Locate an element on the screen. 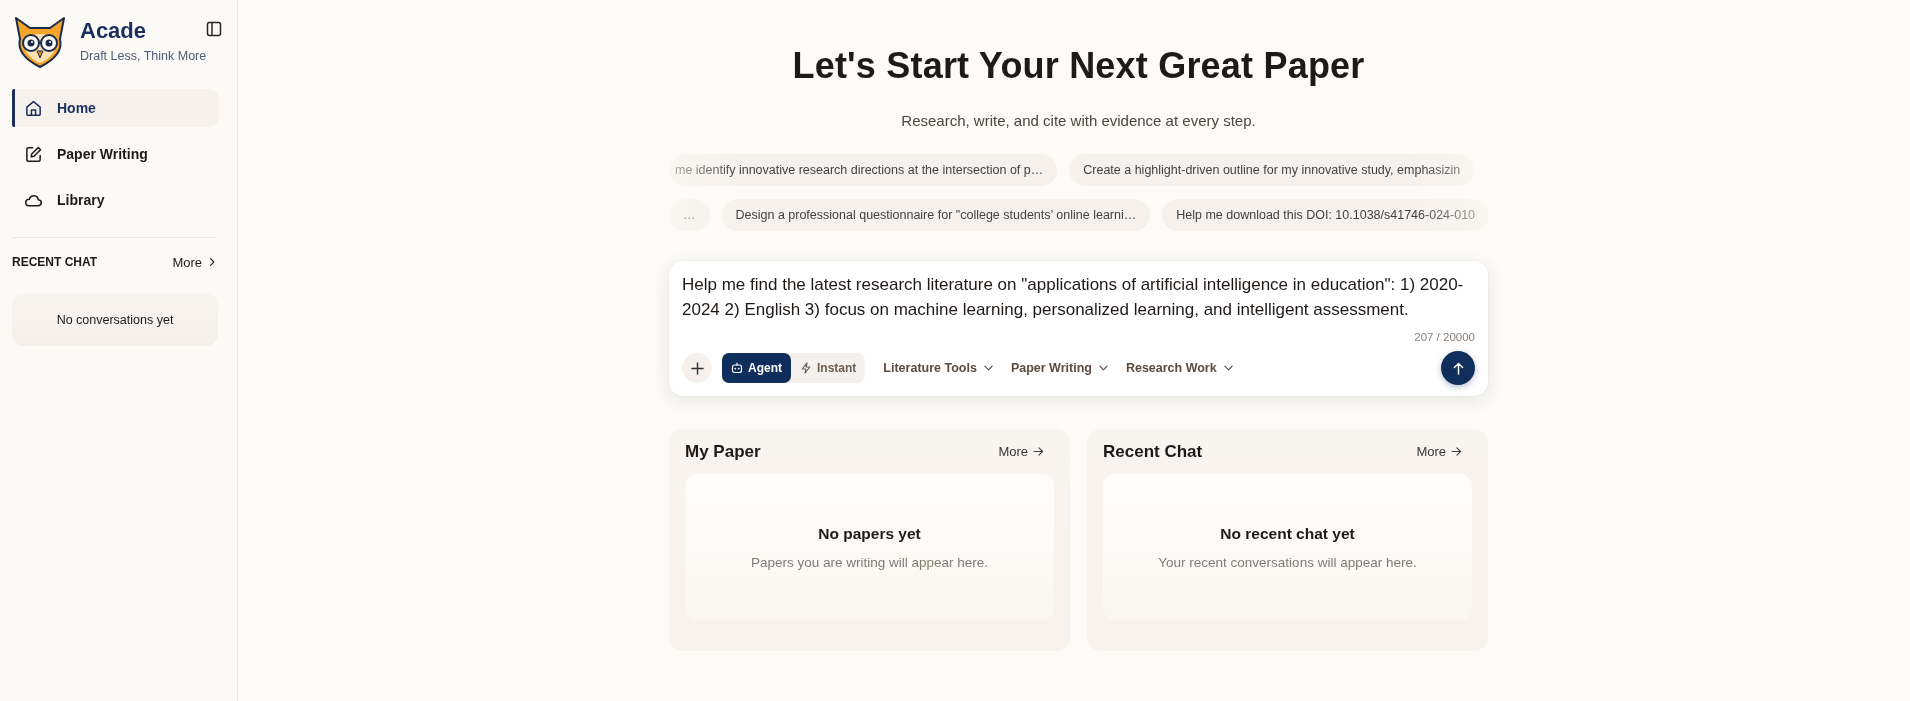 The image size is (1910, 701). nav-item: Paper Writing is located at coordinates (115, 154).